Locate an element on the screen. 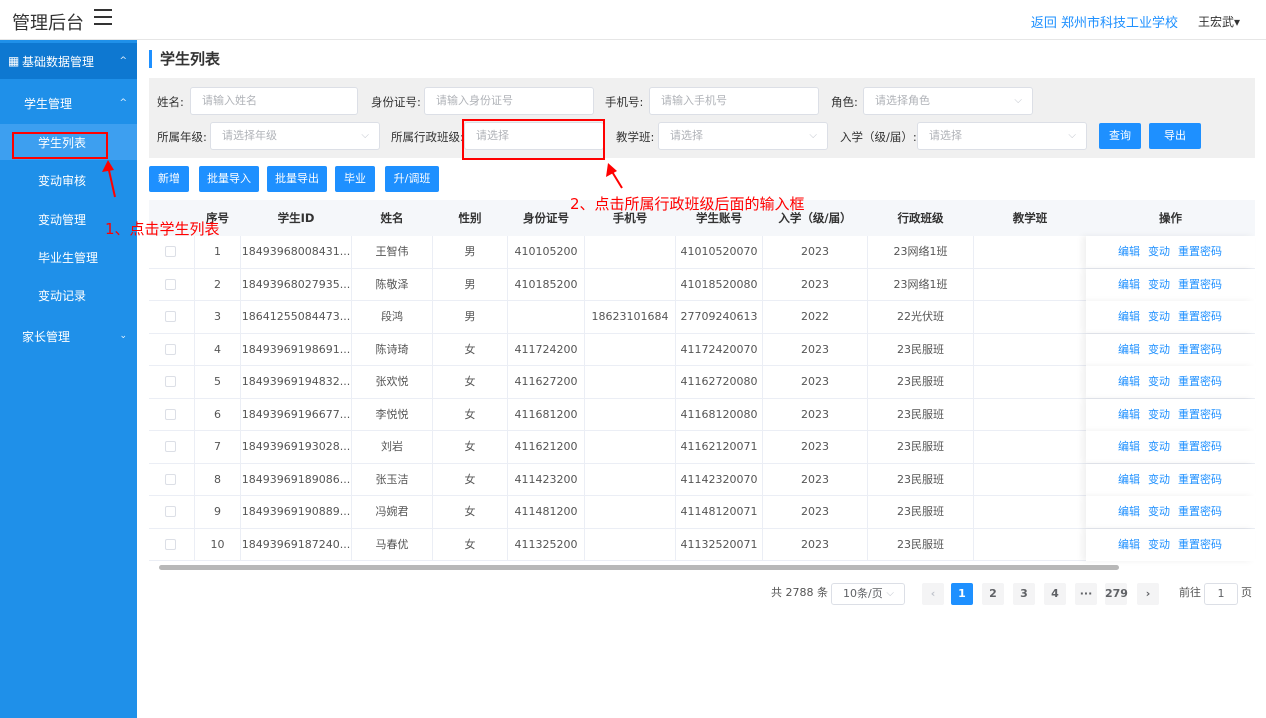 The height and width of the screenshot is (718, 1266). annotation-step2: 2、点击所属行政班级后面的输入框 is located at coordinates (687, 204).